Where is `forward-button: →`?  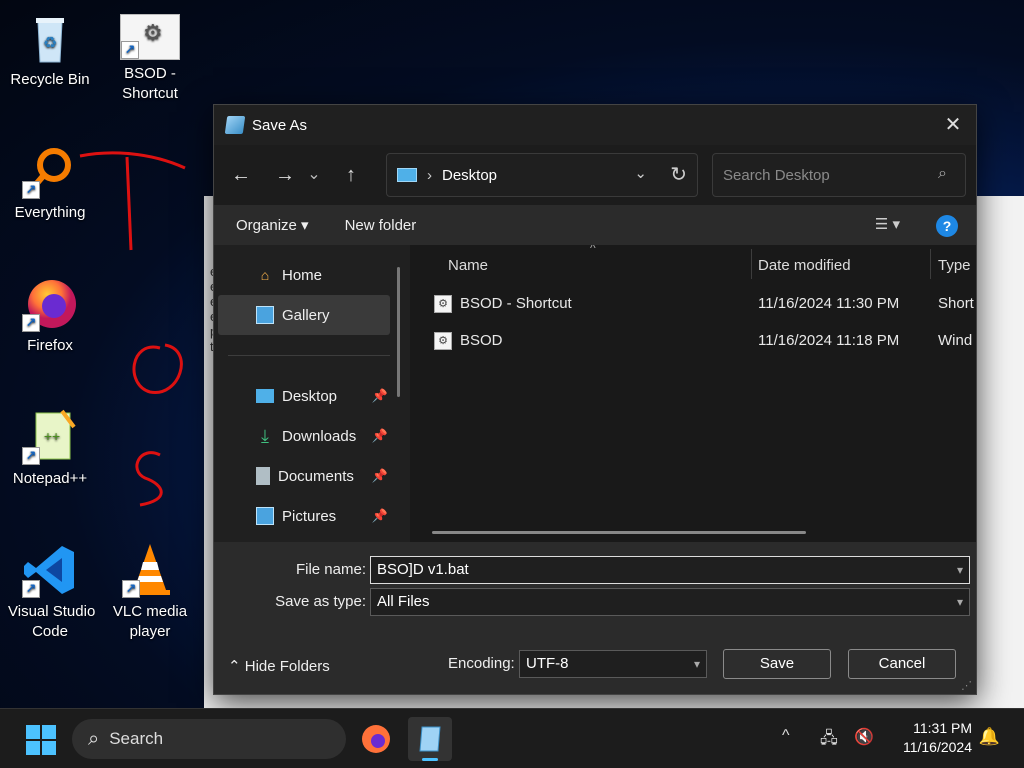
forward-button: → is located at coordinates (285, 175).